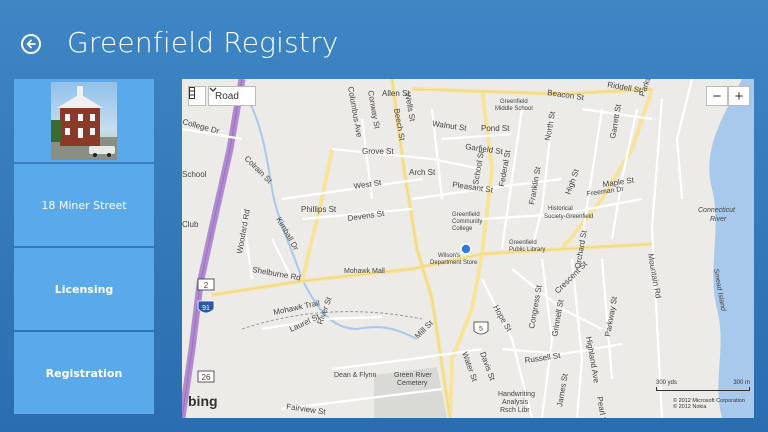 This screenshot has width=768, height=432. What do you see at coordinates (410, 107) in the screenshot?
I see `svg-text: Wells St` at bounding box center [410, 107].